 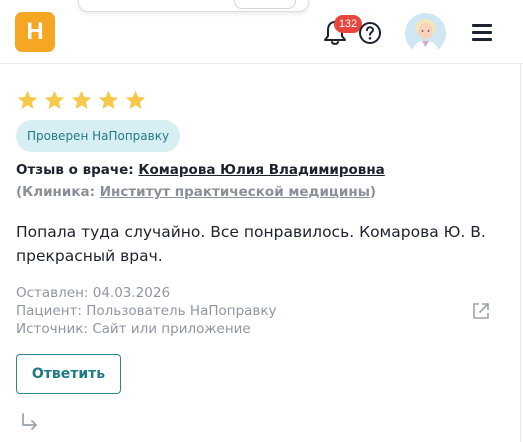 I want to click on popup-pill, so click(x=265, y=4).